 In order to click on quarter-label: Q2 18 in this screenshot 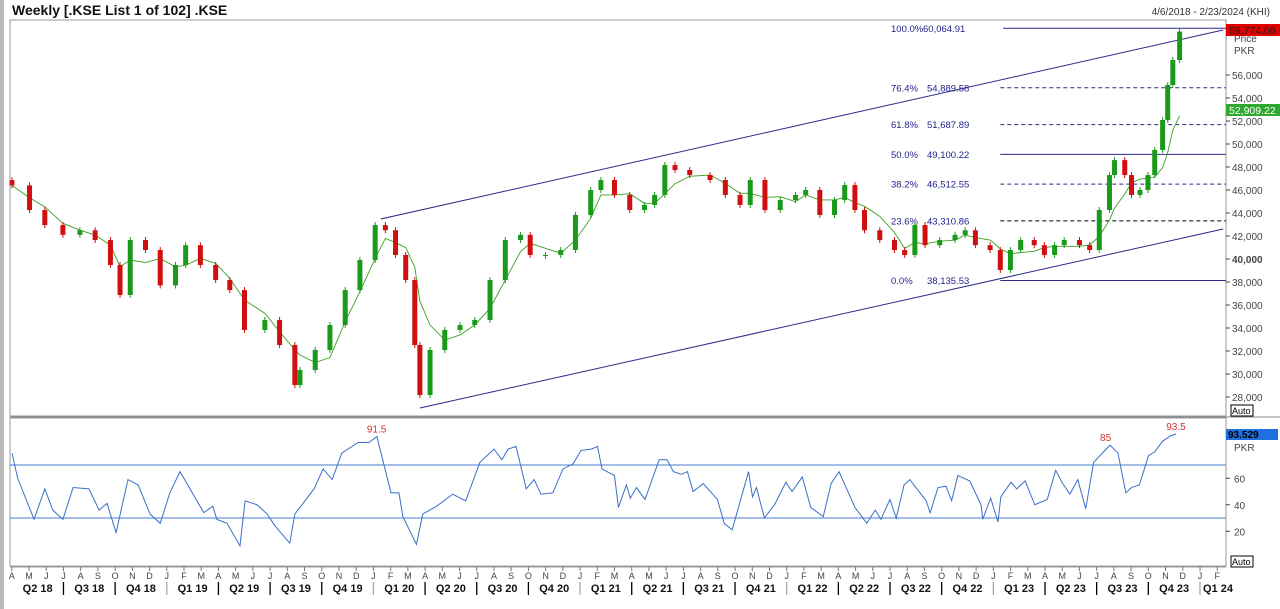, I will do `click(38, 589)`.